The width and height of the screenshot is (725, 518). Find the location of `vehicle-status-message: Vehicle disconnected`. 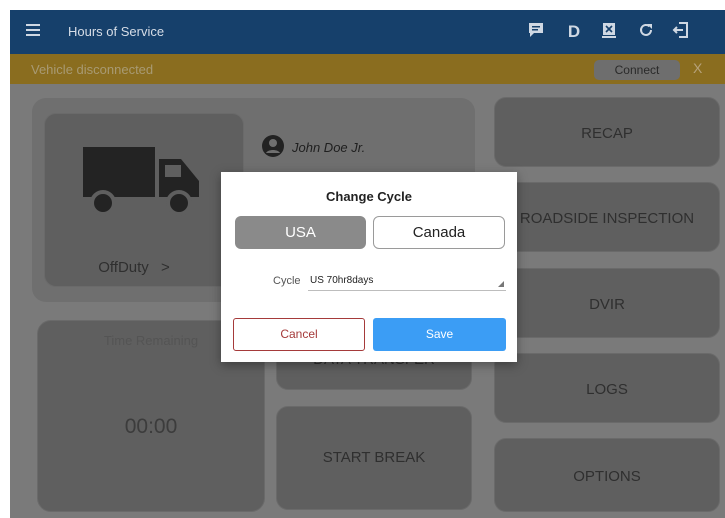

vehicle-status-message: Vehicle disconnected is located at coordinates (92, 69).